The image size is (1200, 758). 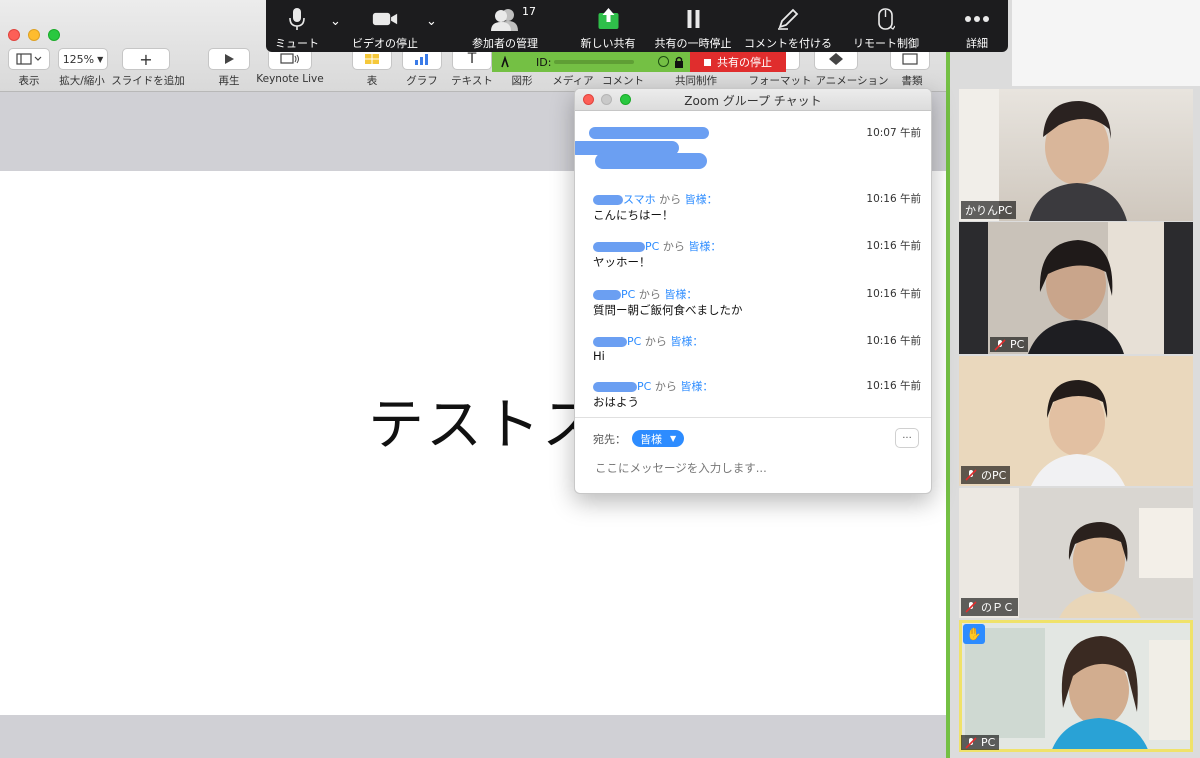 I want to click on chat-message: PC から 皆様： 10:16 午前 おはよう, so click(x=757, y=394).